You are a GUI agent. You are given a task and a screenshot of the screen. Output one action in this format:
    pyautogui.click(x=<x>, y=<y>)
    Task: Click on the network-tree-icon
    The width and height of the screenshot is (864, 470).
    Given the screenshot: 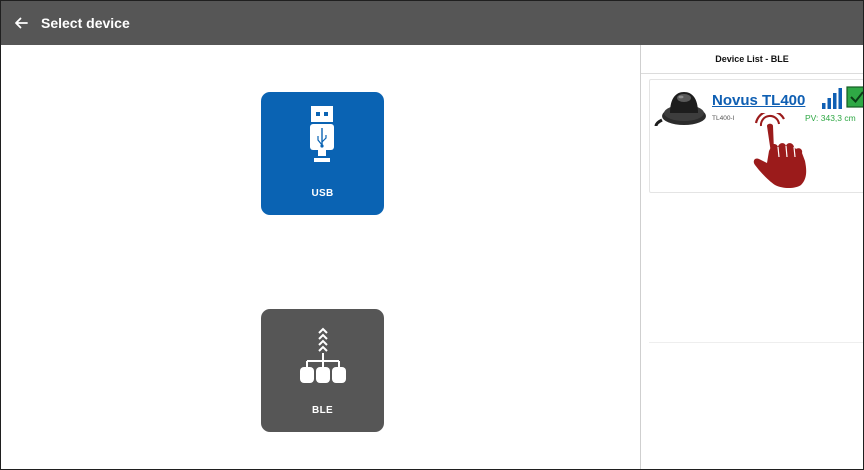 What is the action you would take?
    pyautogui.click(x=323, y=355)
    